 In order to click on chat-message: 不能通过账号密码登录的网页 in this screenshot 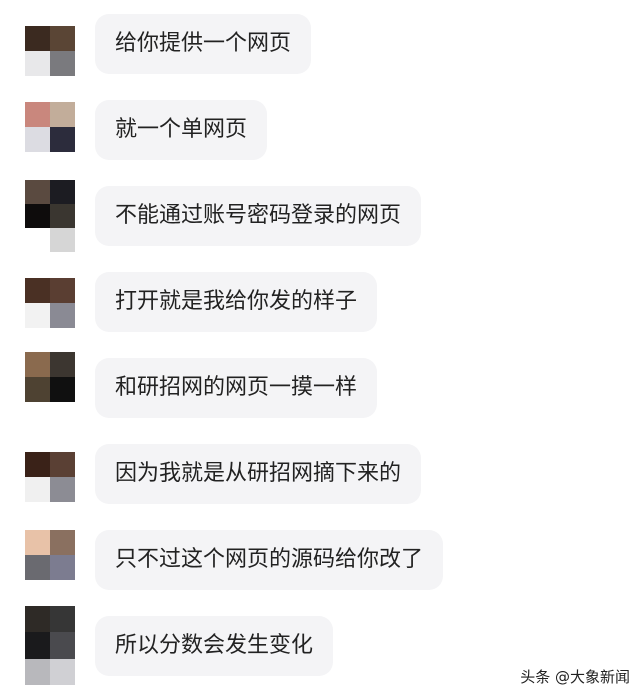, I will do `click(320, 223)`.